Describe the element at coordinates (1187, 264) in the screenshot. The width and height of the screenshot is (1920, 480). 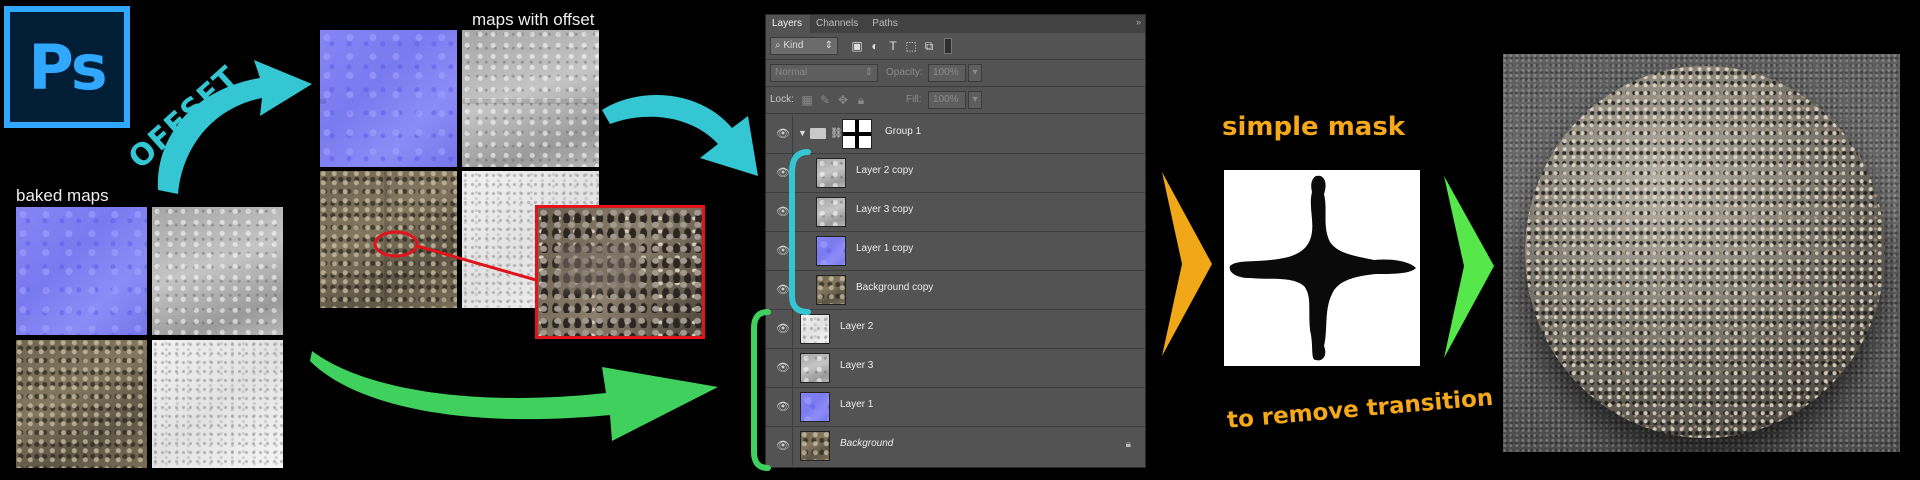
I see `orange-chevron-arrow` at that location.